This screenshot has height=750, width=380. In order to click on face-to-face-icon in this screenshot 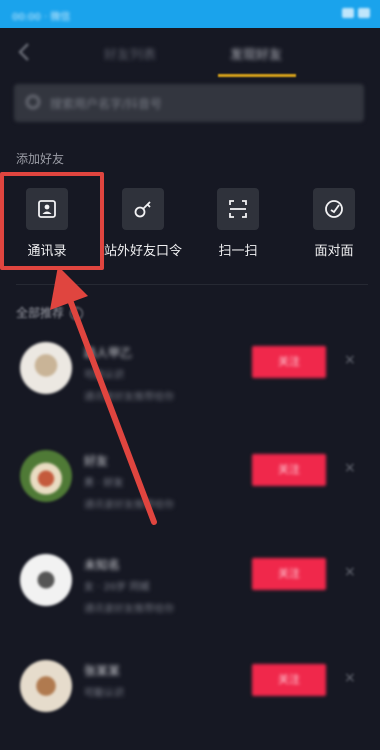, I will do `click(334, 209)`.